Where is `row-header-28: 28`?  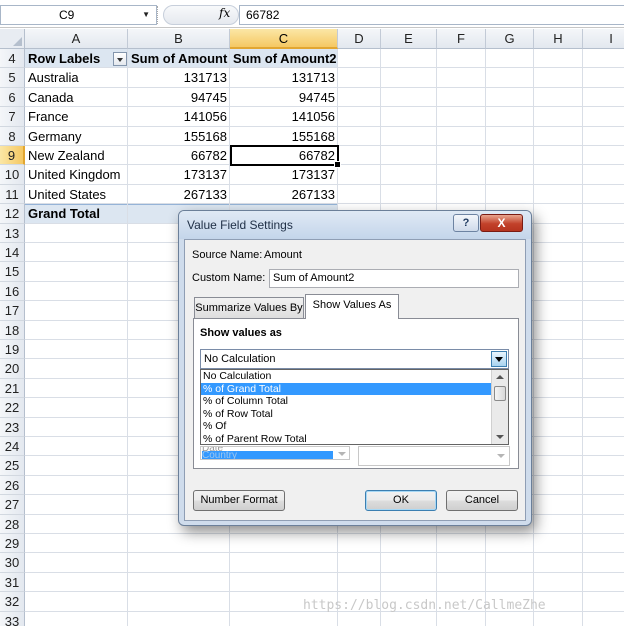
row-header-28: 28 is located at coordinates (12, 524).